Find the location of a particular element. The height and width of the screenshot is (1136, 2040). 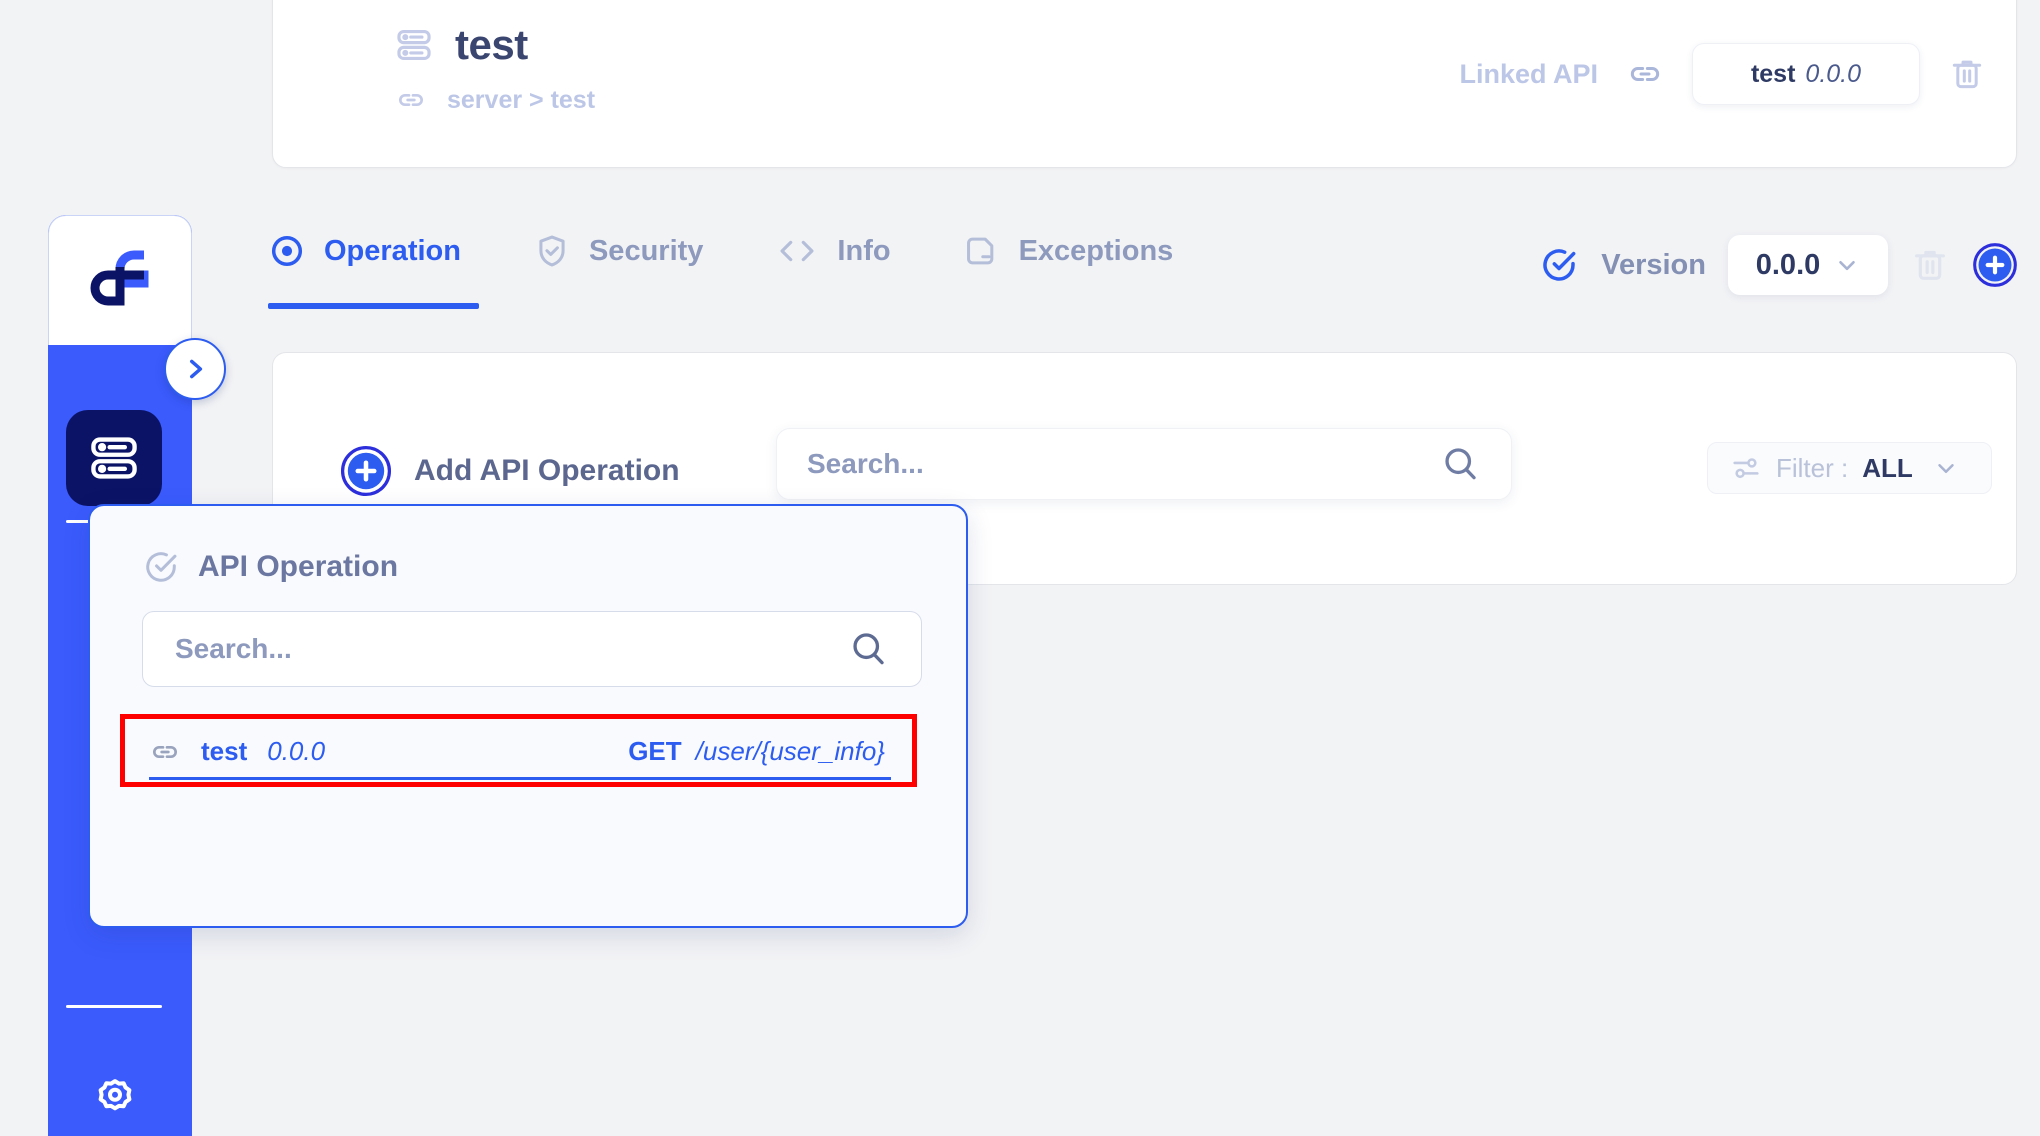

sliders-icon is located at coordinates (1746, 468).